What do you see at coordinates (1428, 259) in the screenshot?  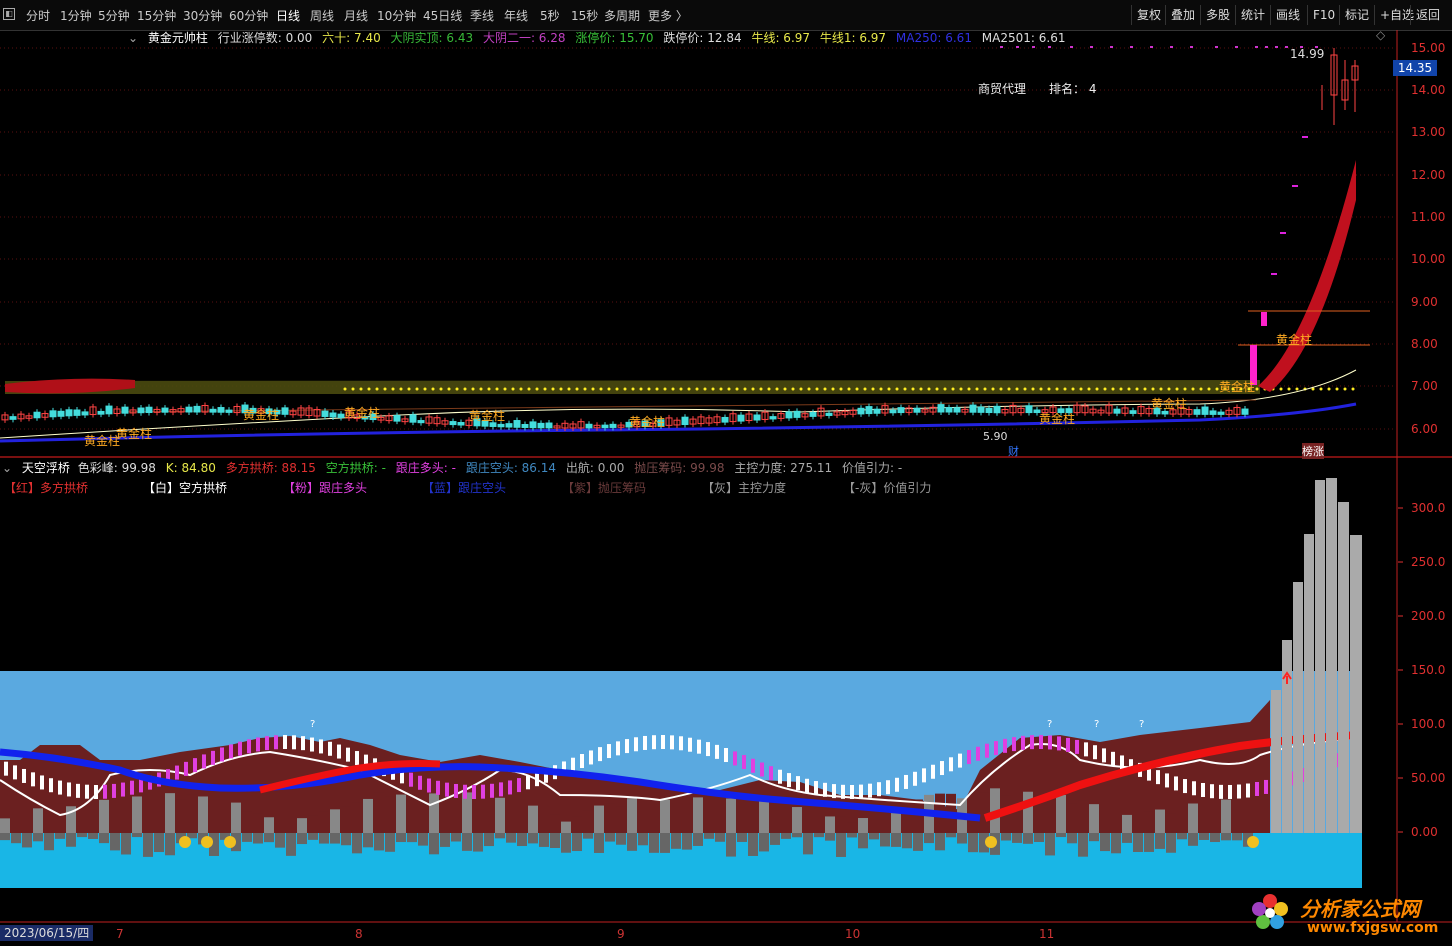 I see `price-label: 10.00` at bounding box center [1428, 259].